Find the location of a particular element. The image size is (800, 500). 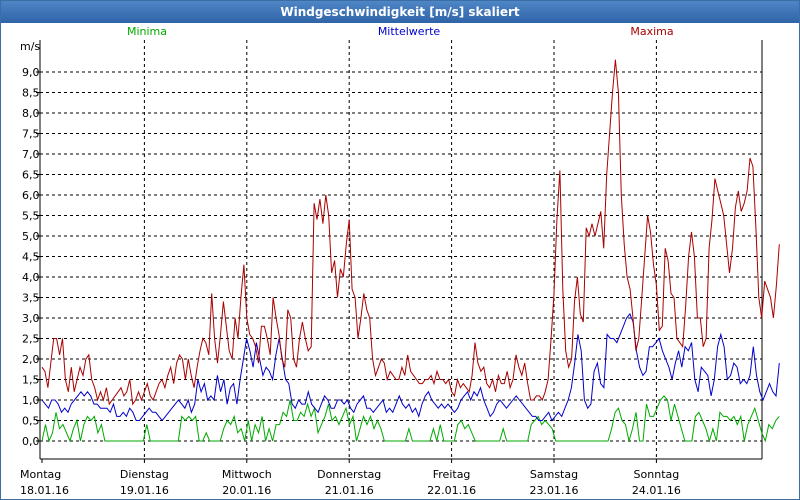

legend: Minima Mittelwerte Maxima is located at coordinates (400, 31).